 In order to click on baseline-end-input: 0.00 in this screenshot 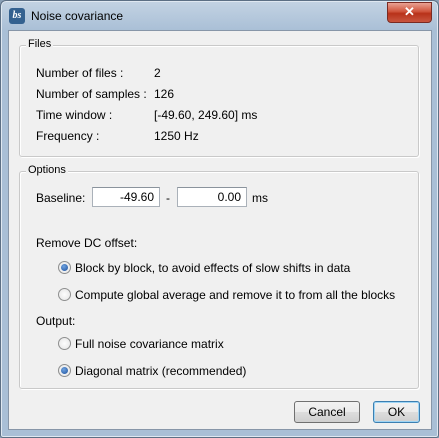, I will do `click(212, 197)`.